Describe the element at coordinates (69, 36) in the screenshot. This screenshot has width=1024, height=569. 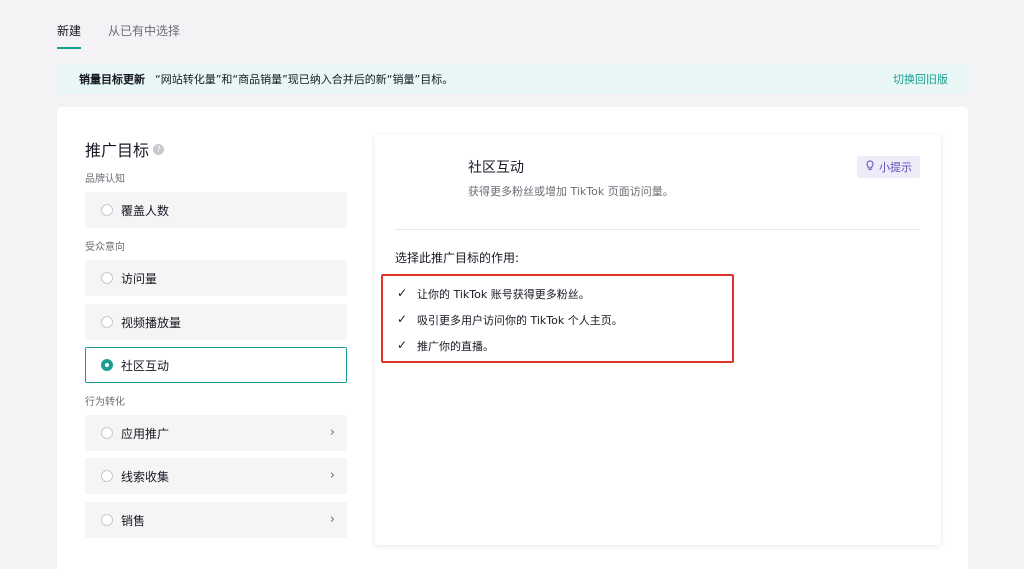
I see `tab-new: 新建` at that location.